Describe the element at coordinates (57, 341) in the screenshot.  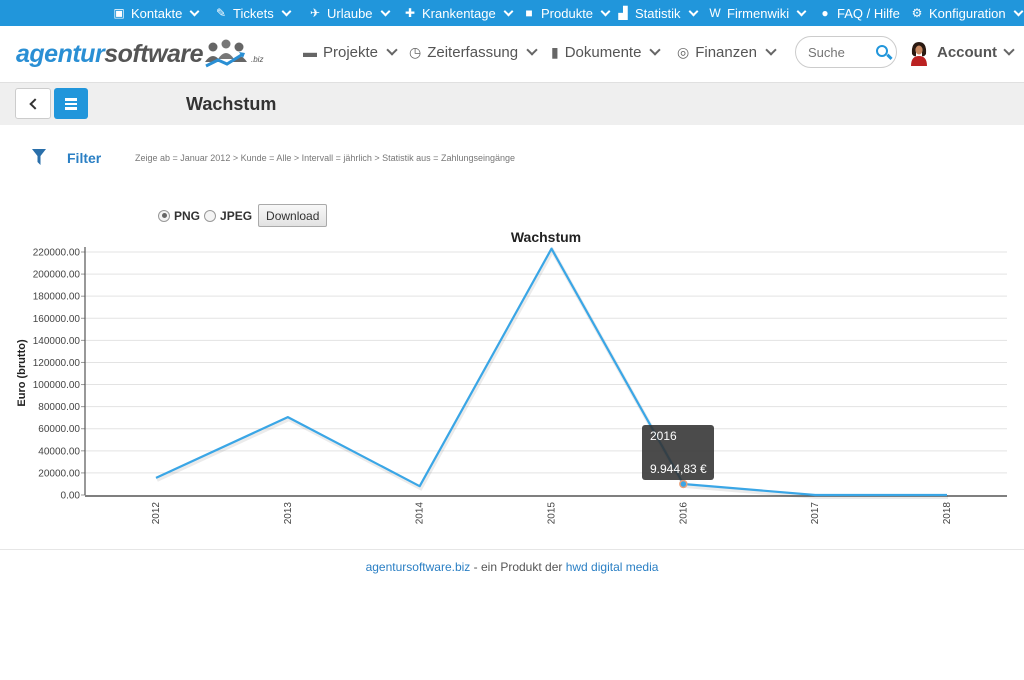
I see `y-tick-label: 140000.00` at that location.